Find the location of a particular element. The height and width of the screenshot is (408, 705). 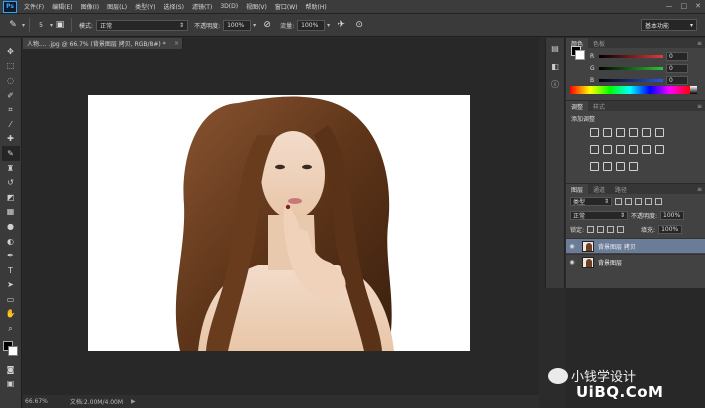

type-tool-icon: T is located at coordinates (11, 270).